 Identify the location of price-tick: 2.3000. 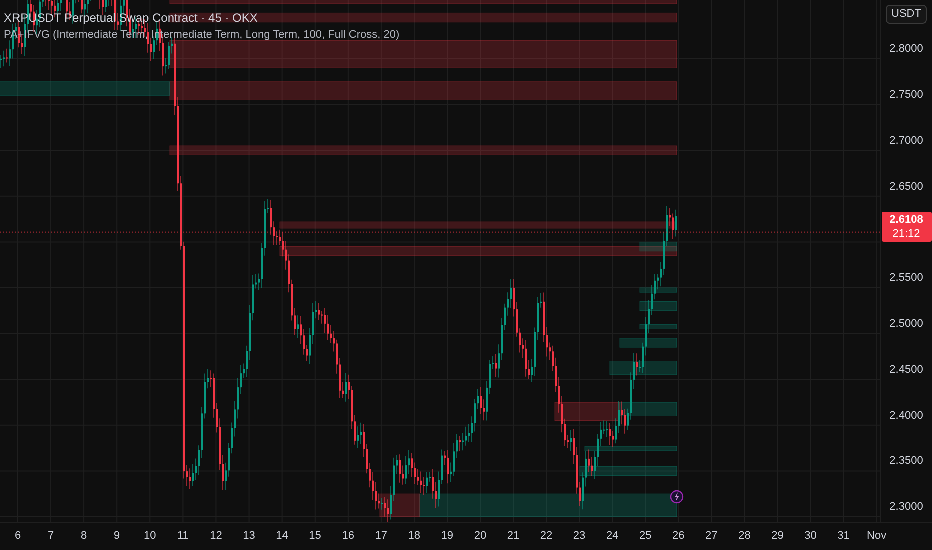
(907, 508).